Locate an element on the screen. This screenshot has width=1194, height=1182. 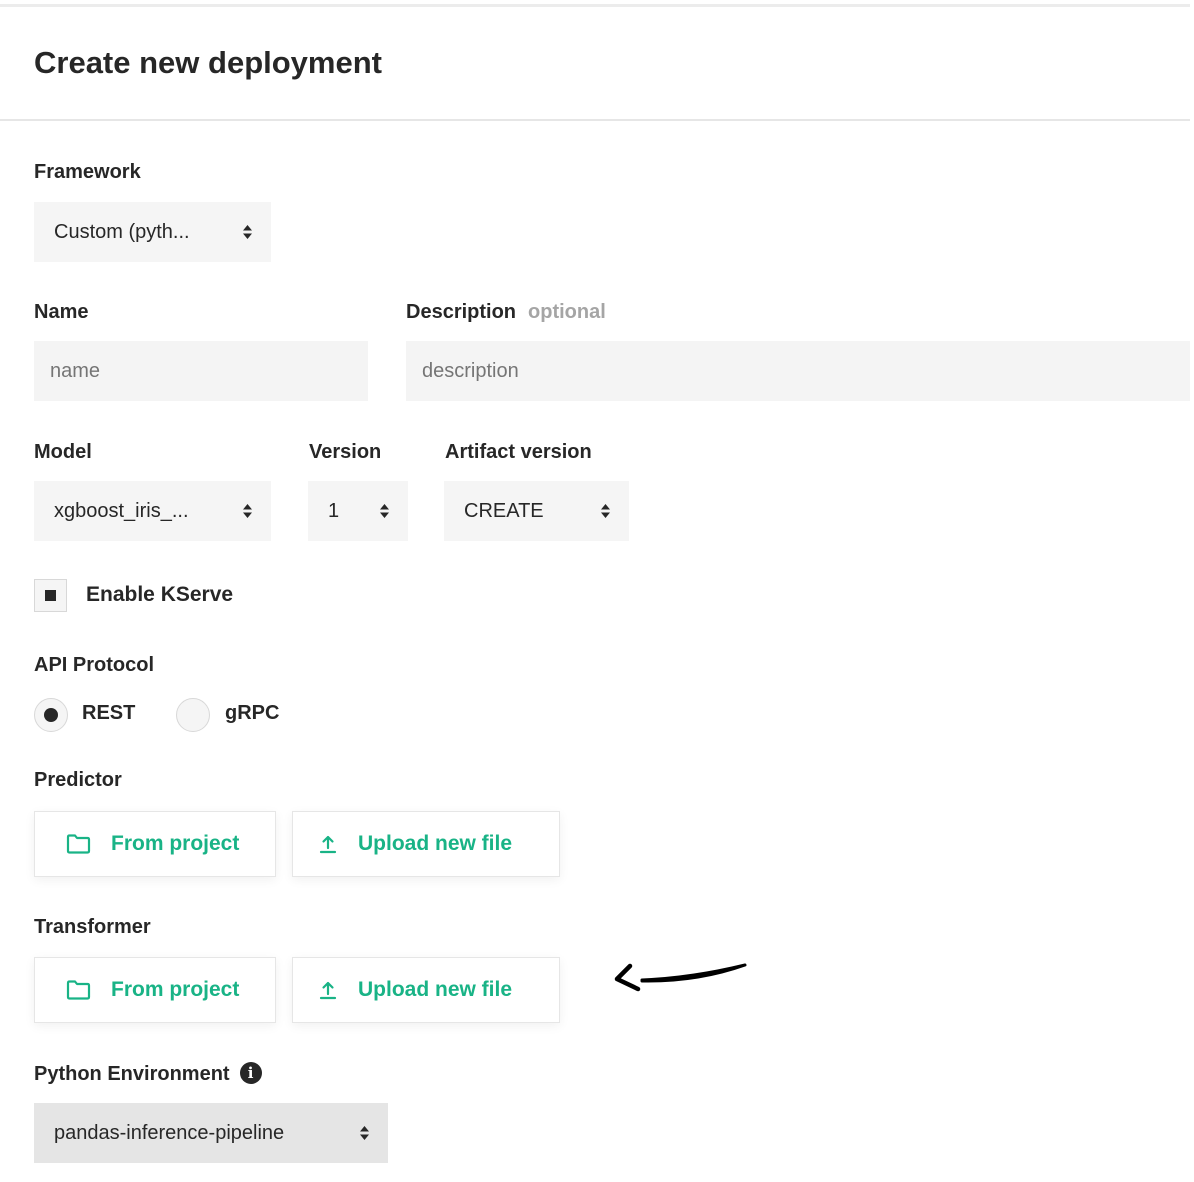
transformer-from-project-button: From project is located at coordinates (155, 990).